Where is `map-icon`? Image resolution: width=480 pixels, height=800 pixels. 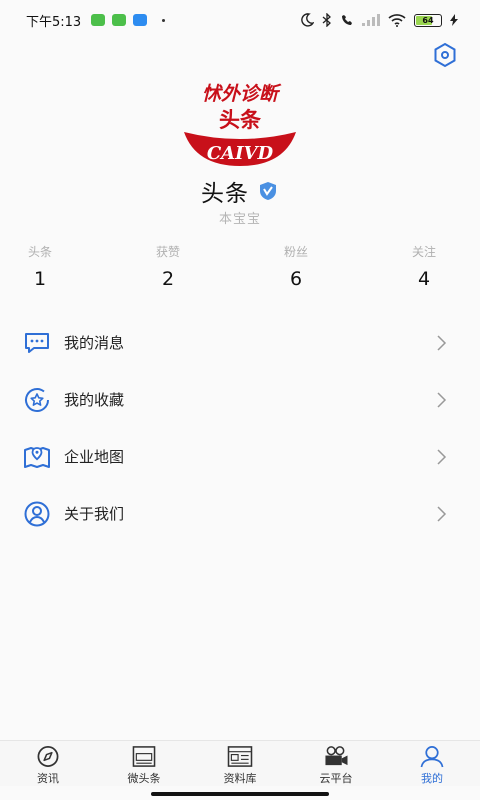 map-icon is located at coordinates (37, 457).